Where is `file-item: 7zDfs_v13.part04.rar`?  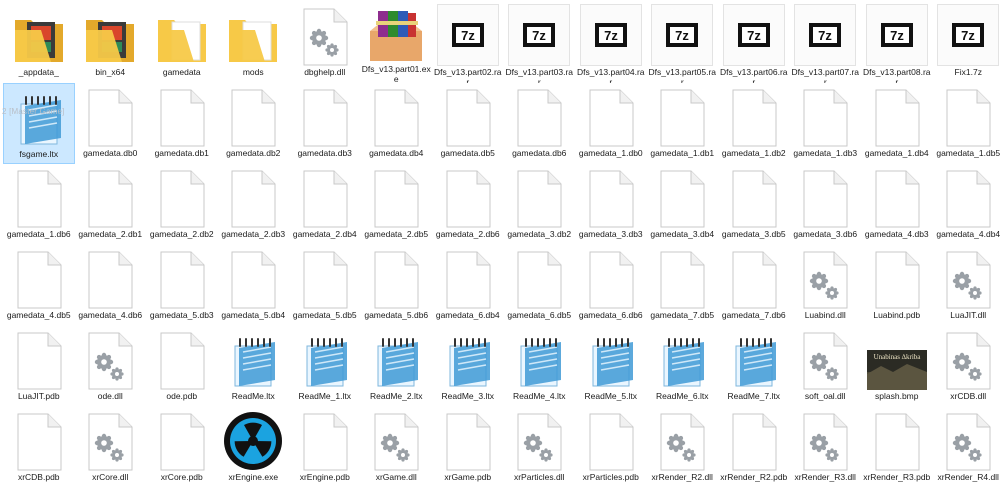 file-item: 7zDfs_v13.part04.rar is located at coordinates (611, 42).